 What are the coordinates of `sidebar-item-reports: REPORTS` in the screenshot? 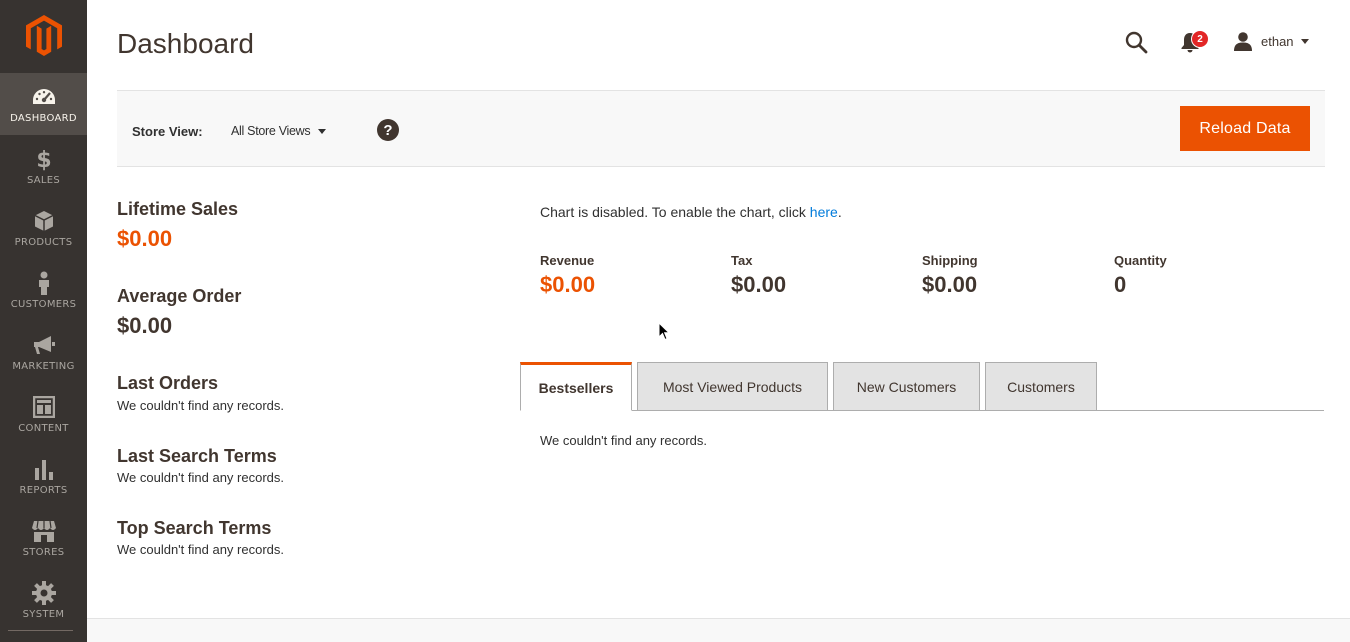 It's located at (43, 476).